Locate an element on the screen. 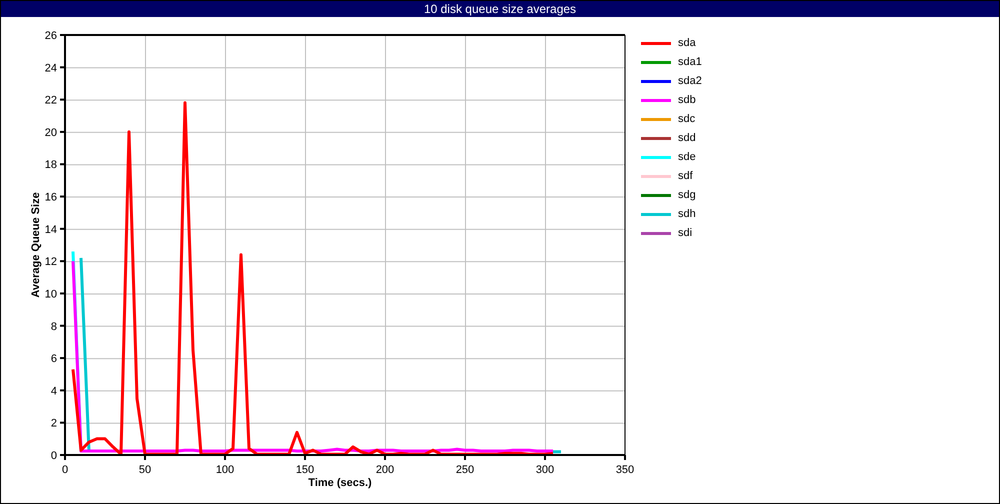 This screenshot has height=504, width=1000. legend-label: sda1 is located at coordinates (690, 62).